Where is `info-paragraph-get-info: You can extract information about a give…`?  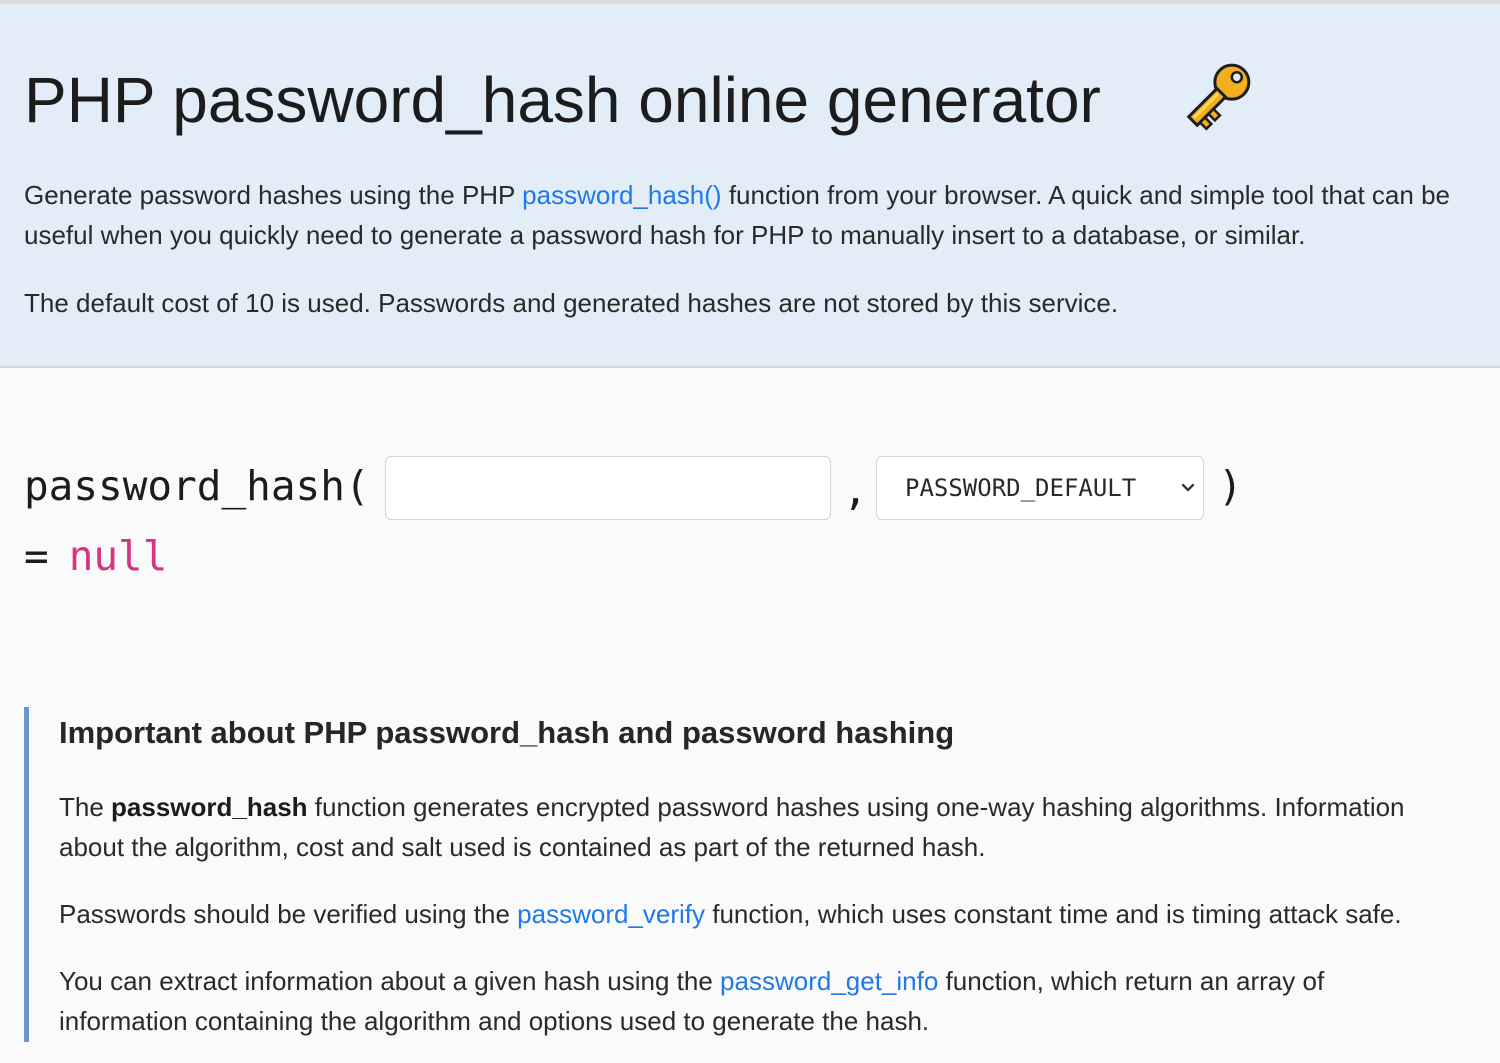
info-paragraph-get-info: You can extract information about a give… is located at coordinates (759, 1001).